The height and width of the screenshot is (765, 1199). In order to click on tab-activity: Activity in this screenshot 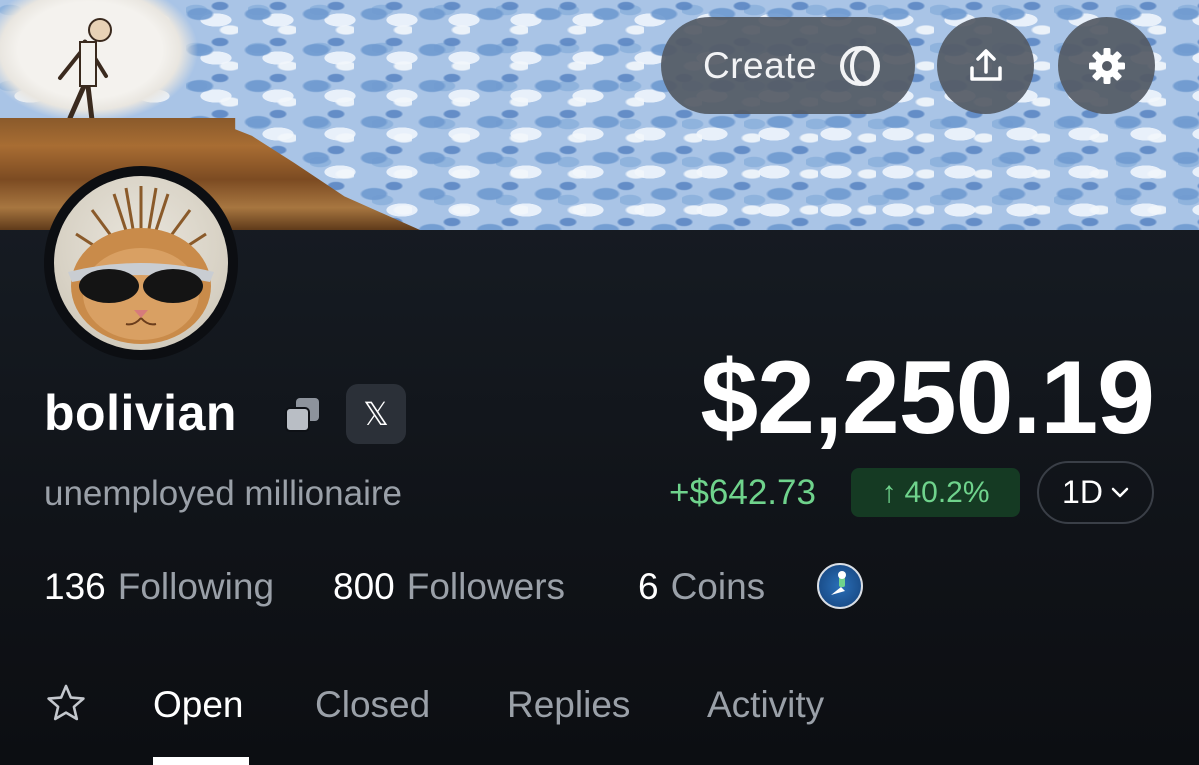, I will do `click(765, 705)`.